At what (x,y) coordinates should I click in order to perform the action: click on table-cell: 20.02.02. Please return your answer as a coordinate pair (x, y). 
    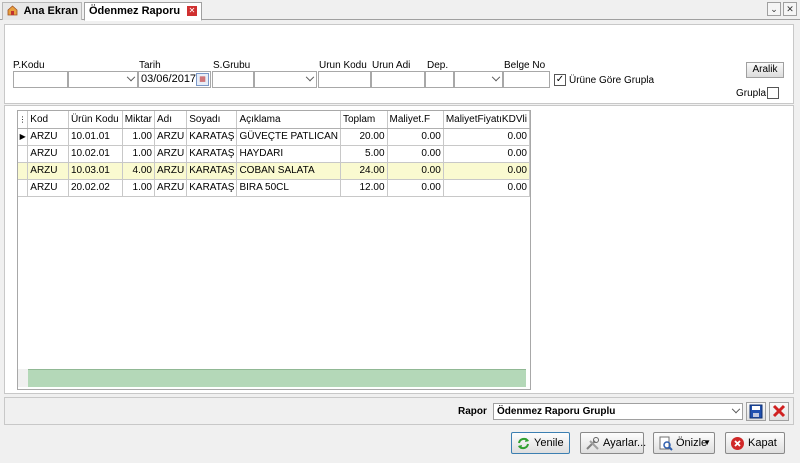
    Looking at the image, I should click on (95, 188).